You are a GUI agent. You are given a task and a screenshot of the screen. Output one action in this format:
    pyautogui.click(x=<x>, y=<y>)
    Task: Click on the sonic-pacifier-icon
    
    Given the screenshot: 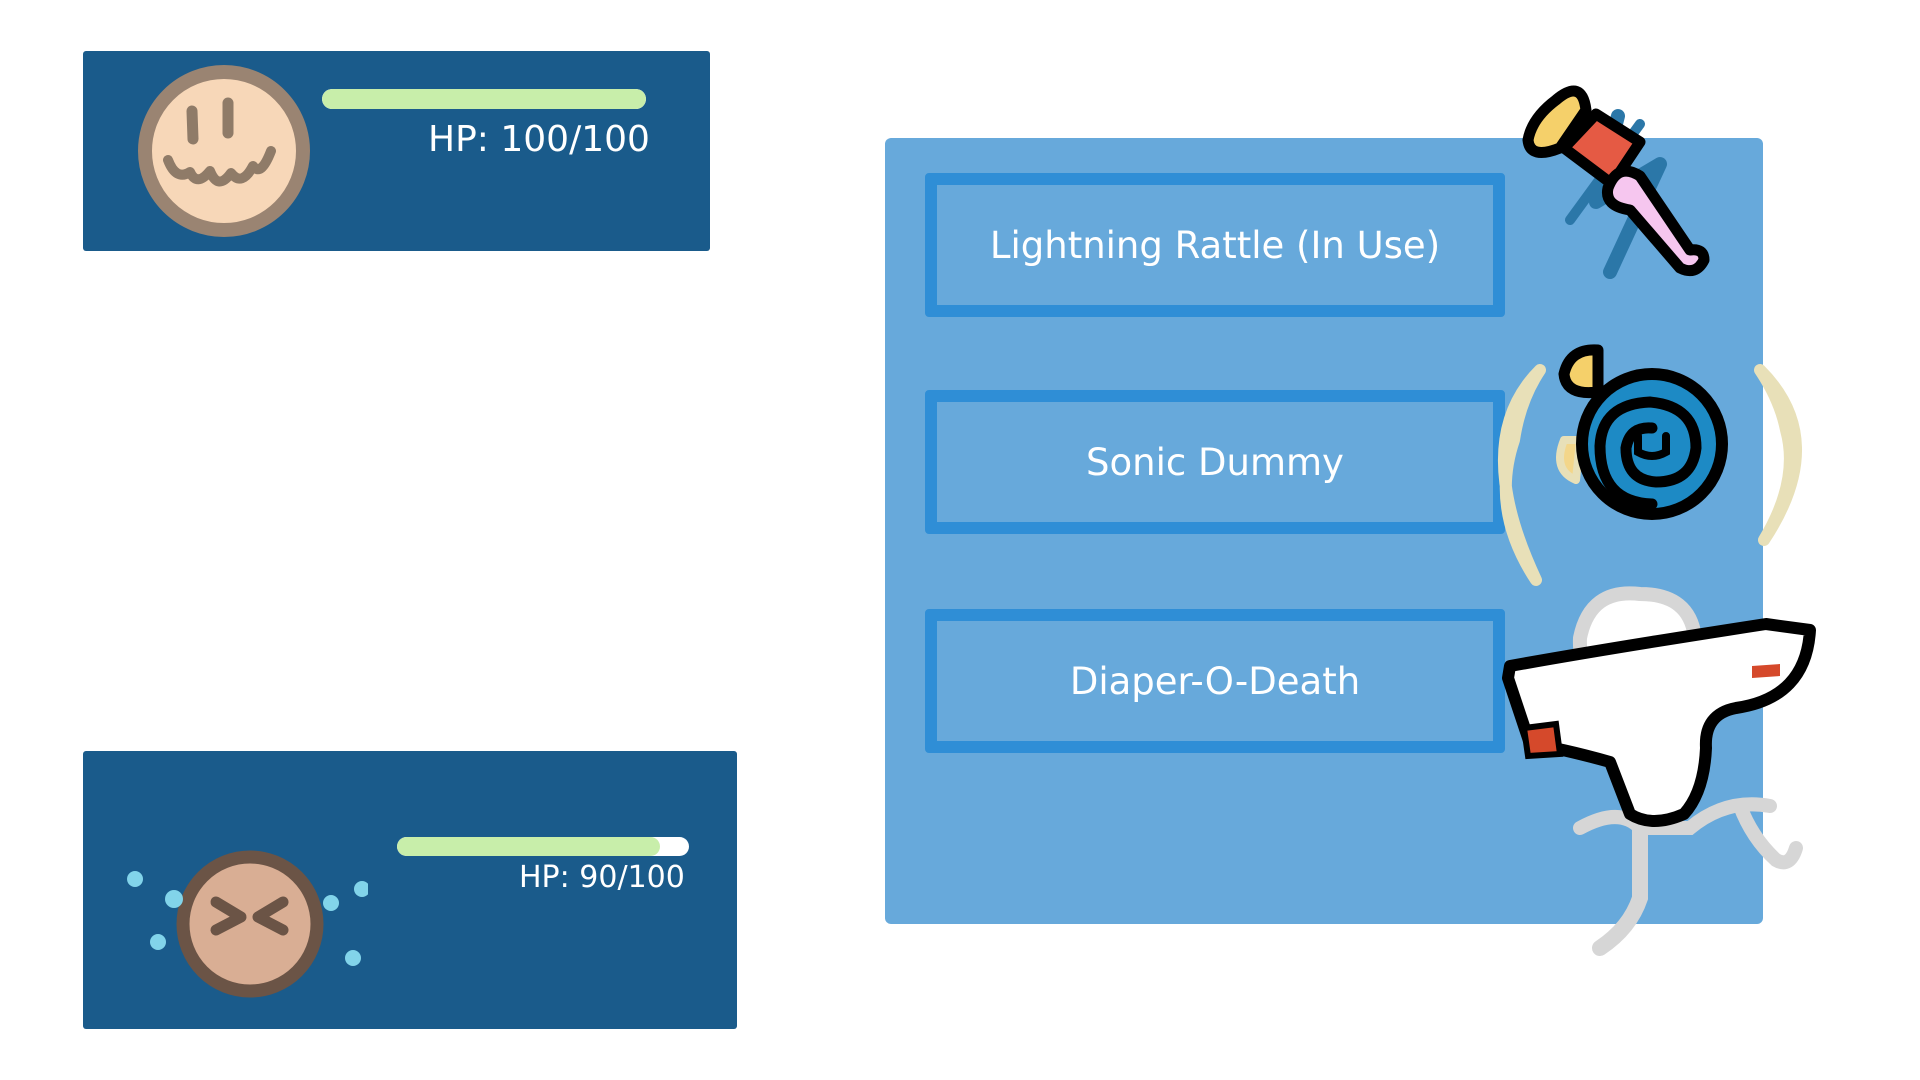 What is the action you would take?
    pyautogui.click(x=1650, y=465)
    